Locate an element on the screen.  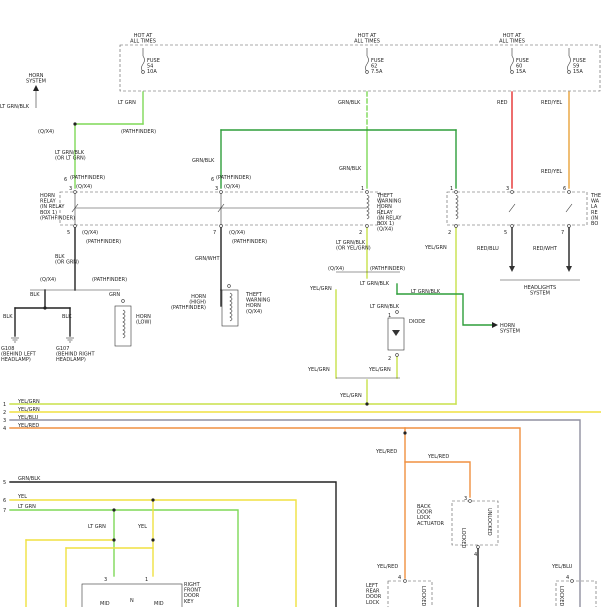
label-horn-system-top: HORN SYSTEM is located at coordinates (36, 79).